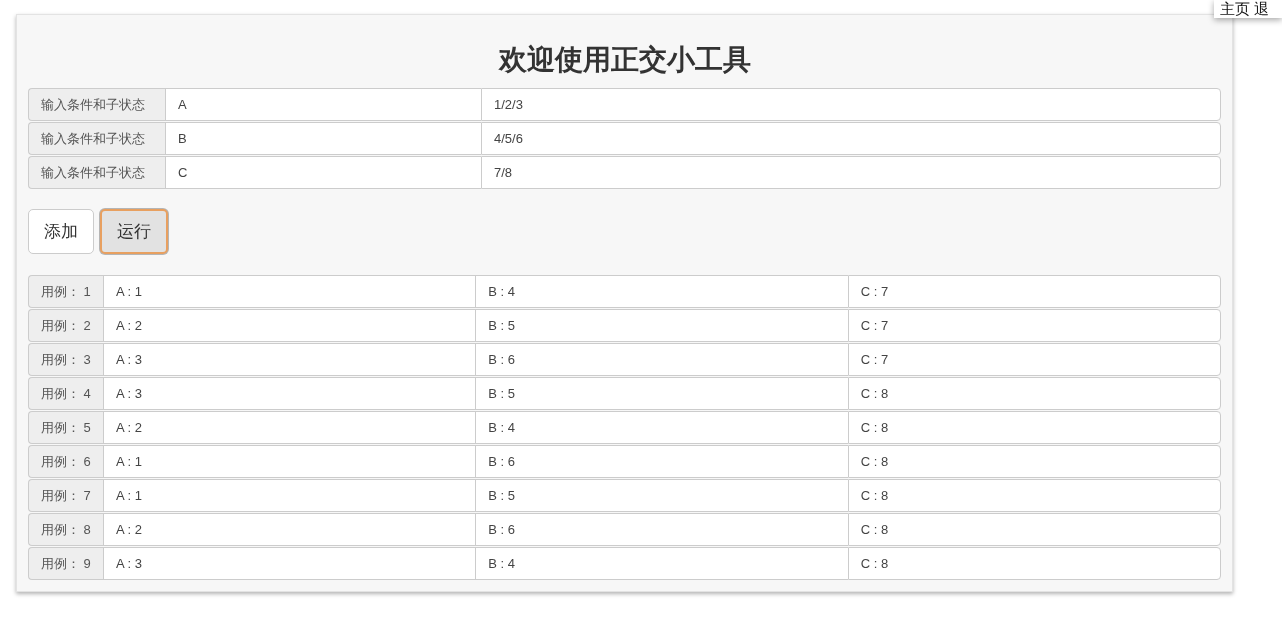  Describe the element at coordinates (851, 138) in the screenshot. I see `factor-states-field: 4/5/6` at that location.